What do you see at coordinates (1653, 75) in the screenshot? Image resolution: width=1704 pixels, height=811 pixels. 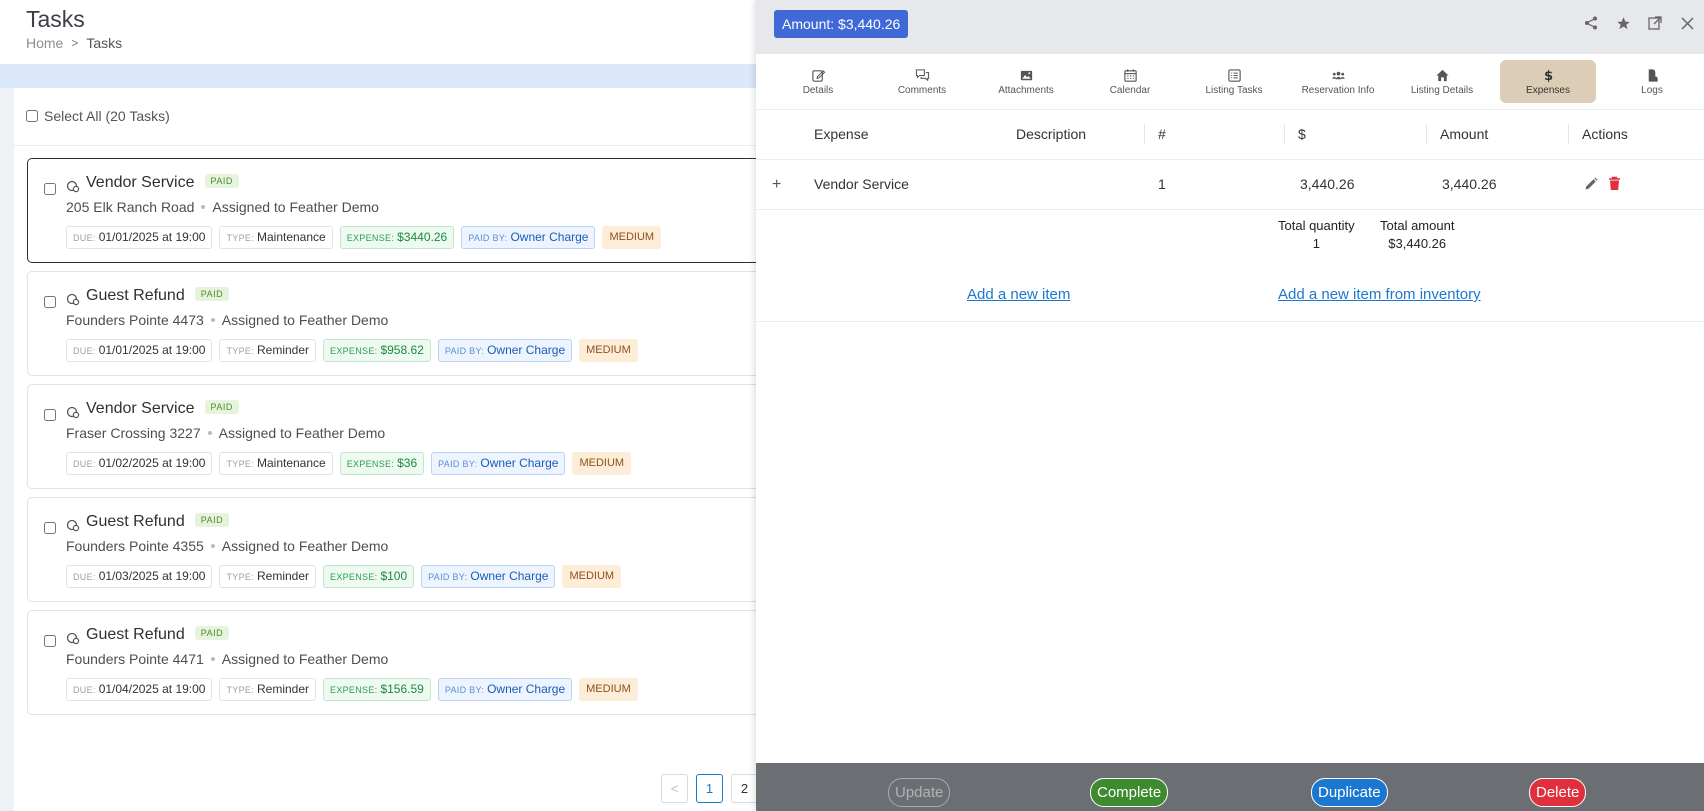 I see `log-icon` at bounding box center [1653, 75].